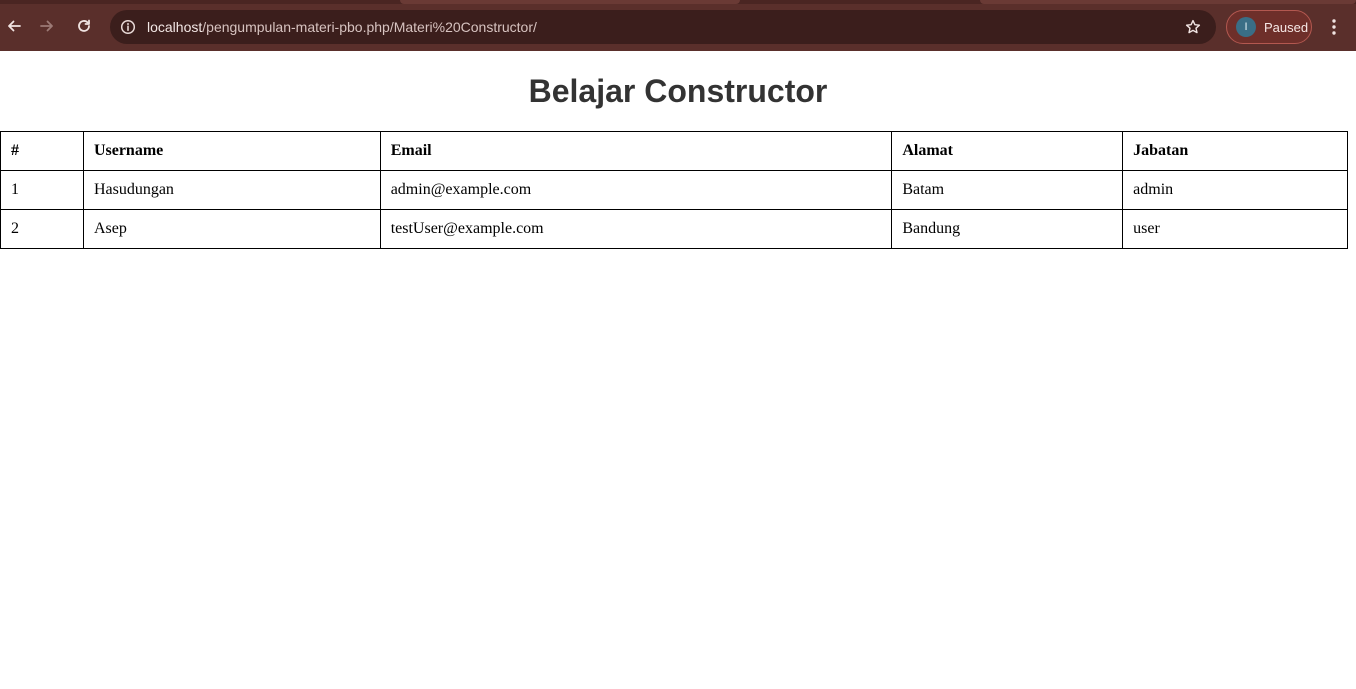 Image resolution: width=1356 pixels, height=689 pixels. What do you see at coordinates (42, 151) in the screenshot?
I see `column-header-number: #` at bounding box center [42, 151].